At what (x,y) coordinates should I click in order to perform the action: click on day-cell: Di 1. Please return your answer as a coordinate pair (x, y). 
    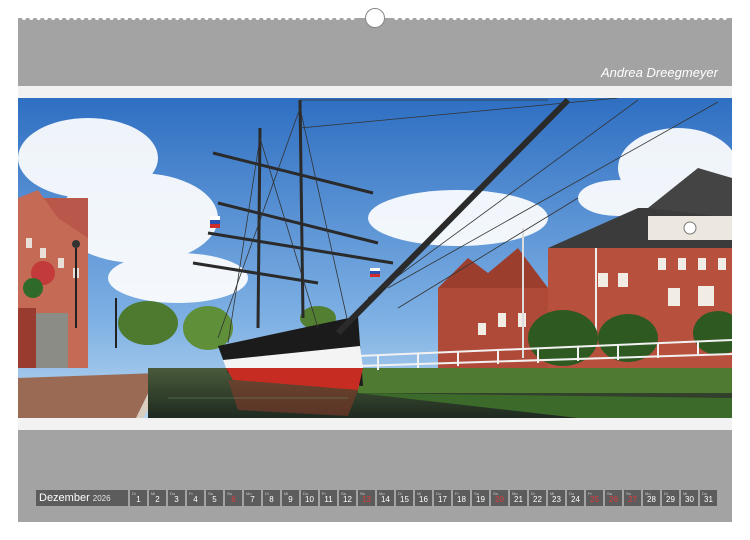
    Looking at the image, I should click on (138, 498).